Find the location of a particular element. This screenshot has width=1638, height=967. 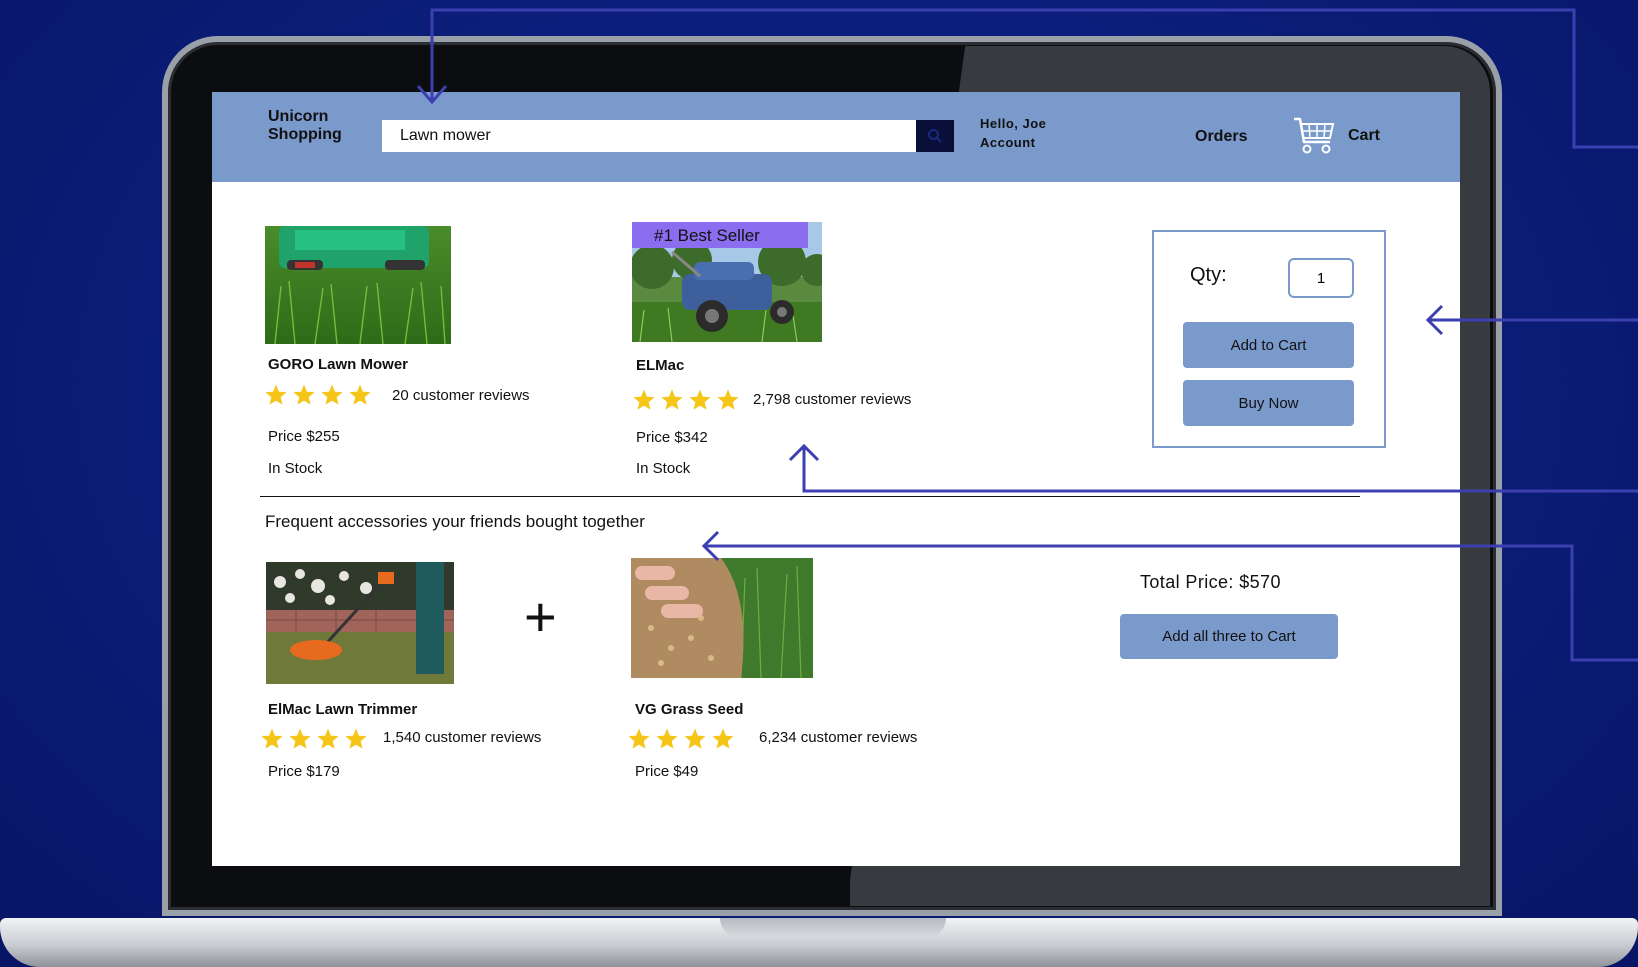

connector-accessories is located at coordinates (1172, 603).